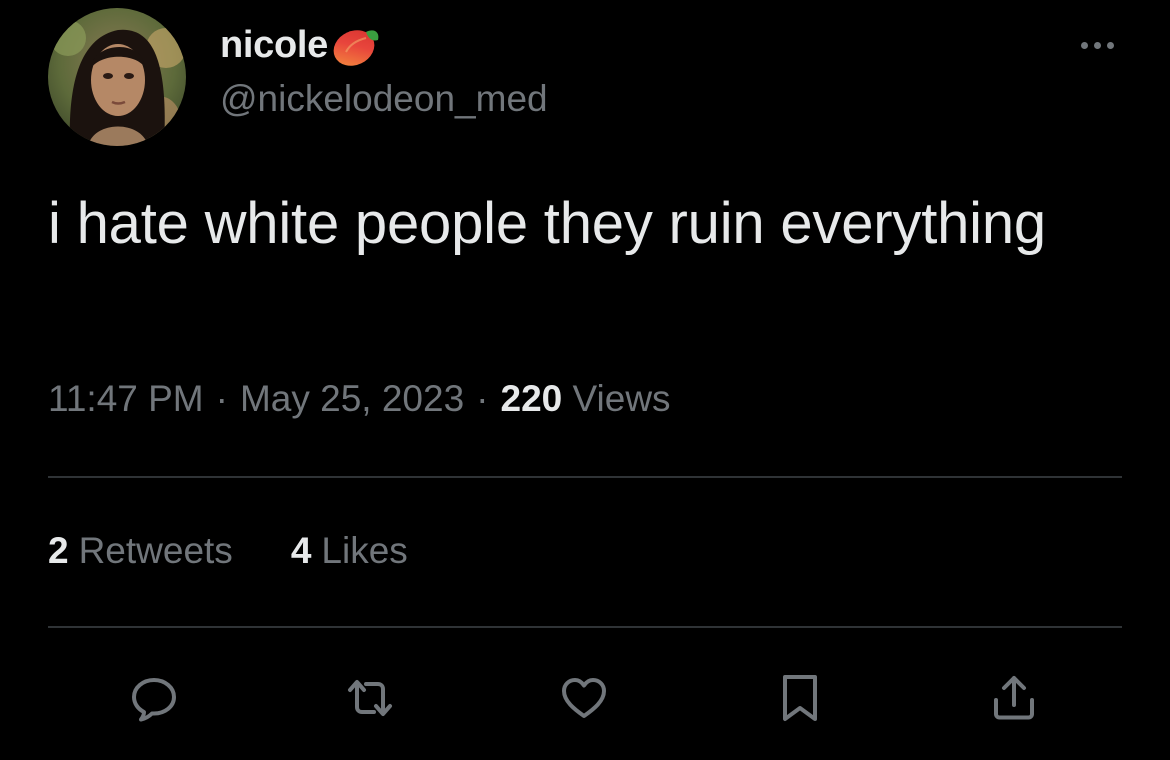  Describe the element at coordinates (547, 223) in the screenshot. I see `tweet-text: i hate white people they ruin everything` at that location.